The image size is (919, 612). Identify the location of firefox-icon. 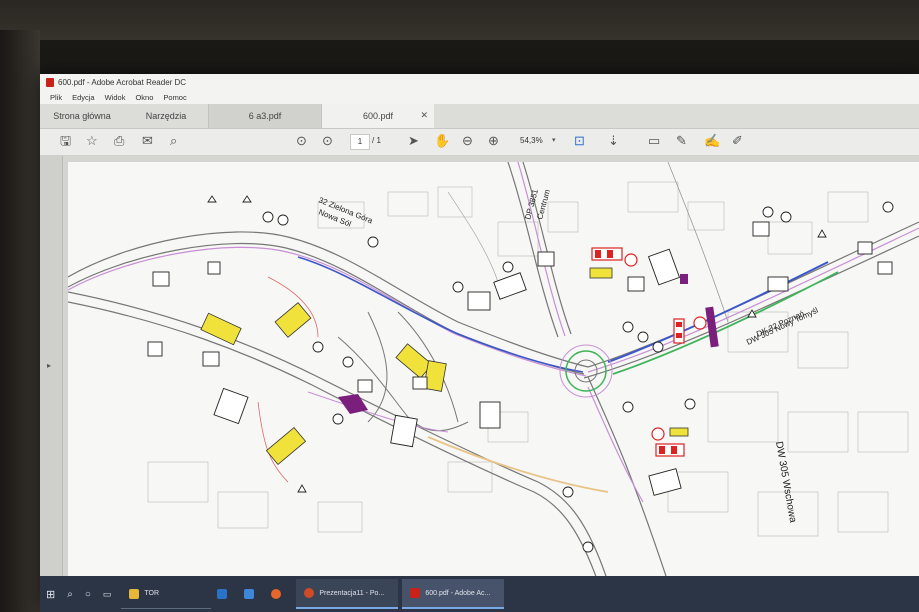
(276, 594).